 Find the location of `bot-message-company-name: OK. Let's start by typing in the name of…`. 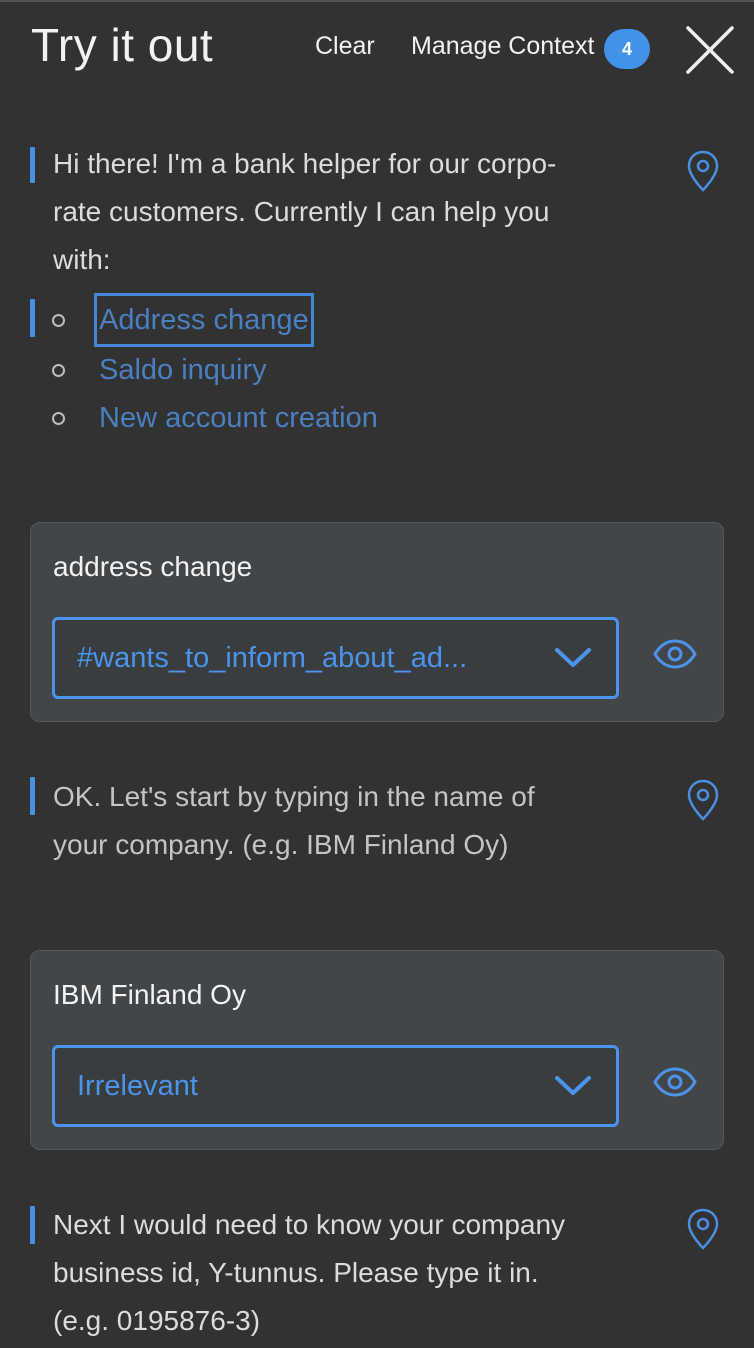

bot-message-company-name: OK. Let's start by typing in the name of… is located at coordinates (377, 823).